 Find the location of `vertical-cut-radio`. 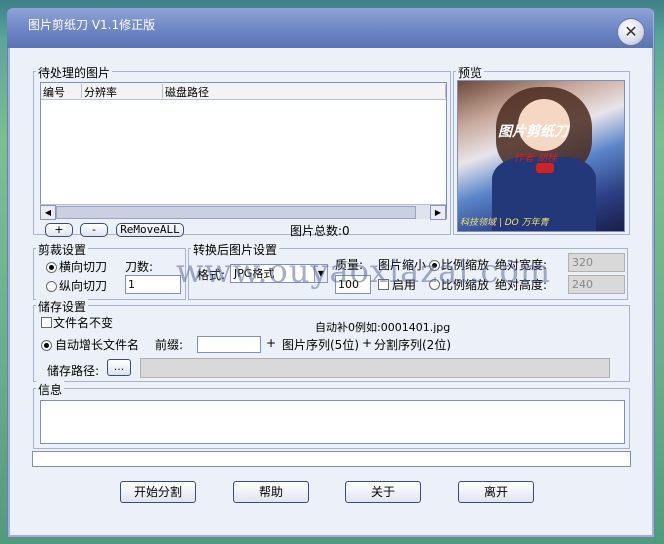

vertical-cut-radio is located at coordinates (51, 286).